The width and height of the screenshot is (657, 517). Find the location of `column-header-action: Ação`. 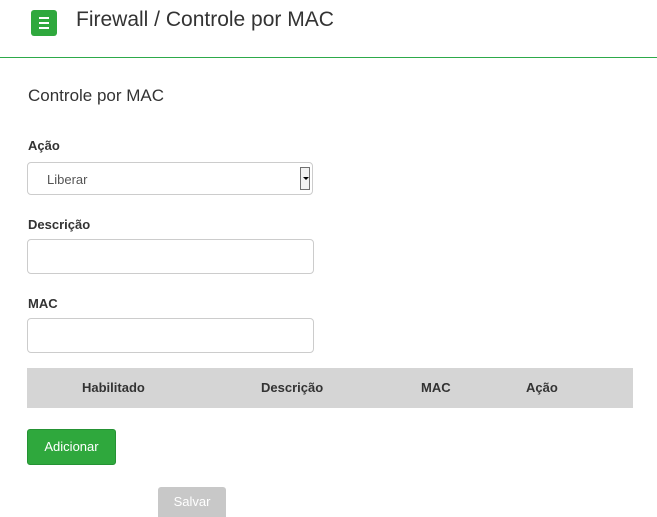

column-header-action: Ação is located at coordinates (542, 387).